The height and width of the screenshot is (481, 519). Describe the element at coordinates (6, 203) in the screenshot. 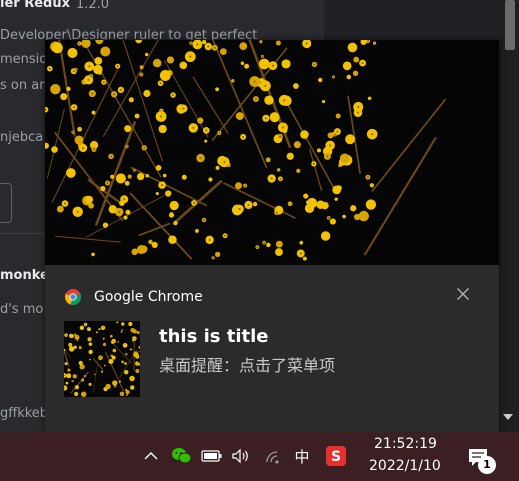

I see `details-button` at that location.